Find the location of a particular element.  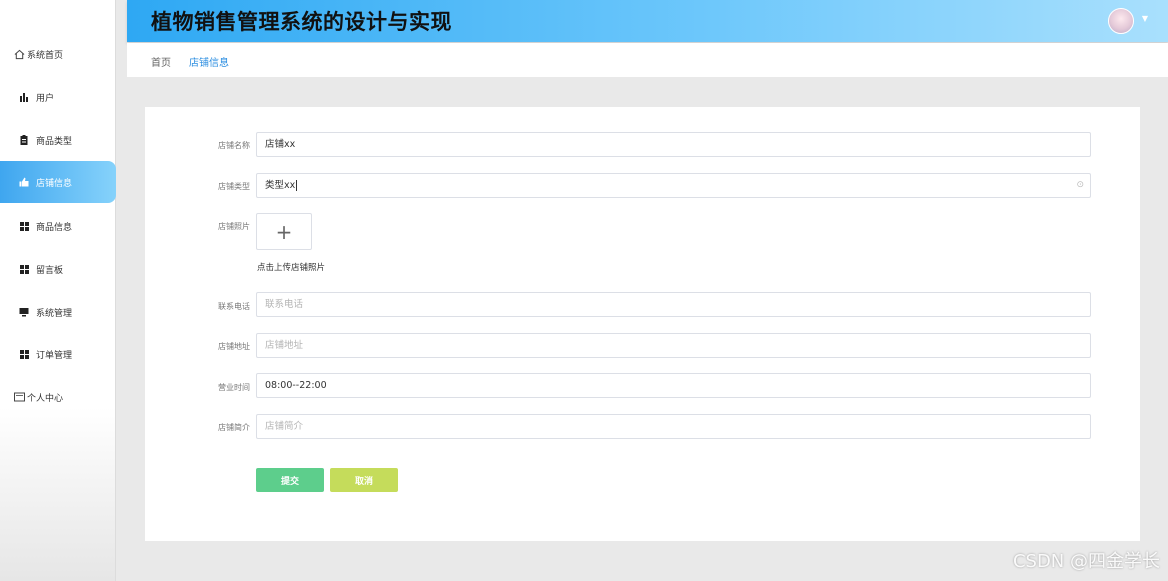

sidebar-item-shop-info: 店铺信息 is located at coordinates (58, 182).